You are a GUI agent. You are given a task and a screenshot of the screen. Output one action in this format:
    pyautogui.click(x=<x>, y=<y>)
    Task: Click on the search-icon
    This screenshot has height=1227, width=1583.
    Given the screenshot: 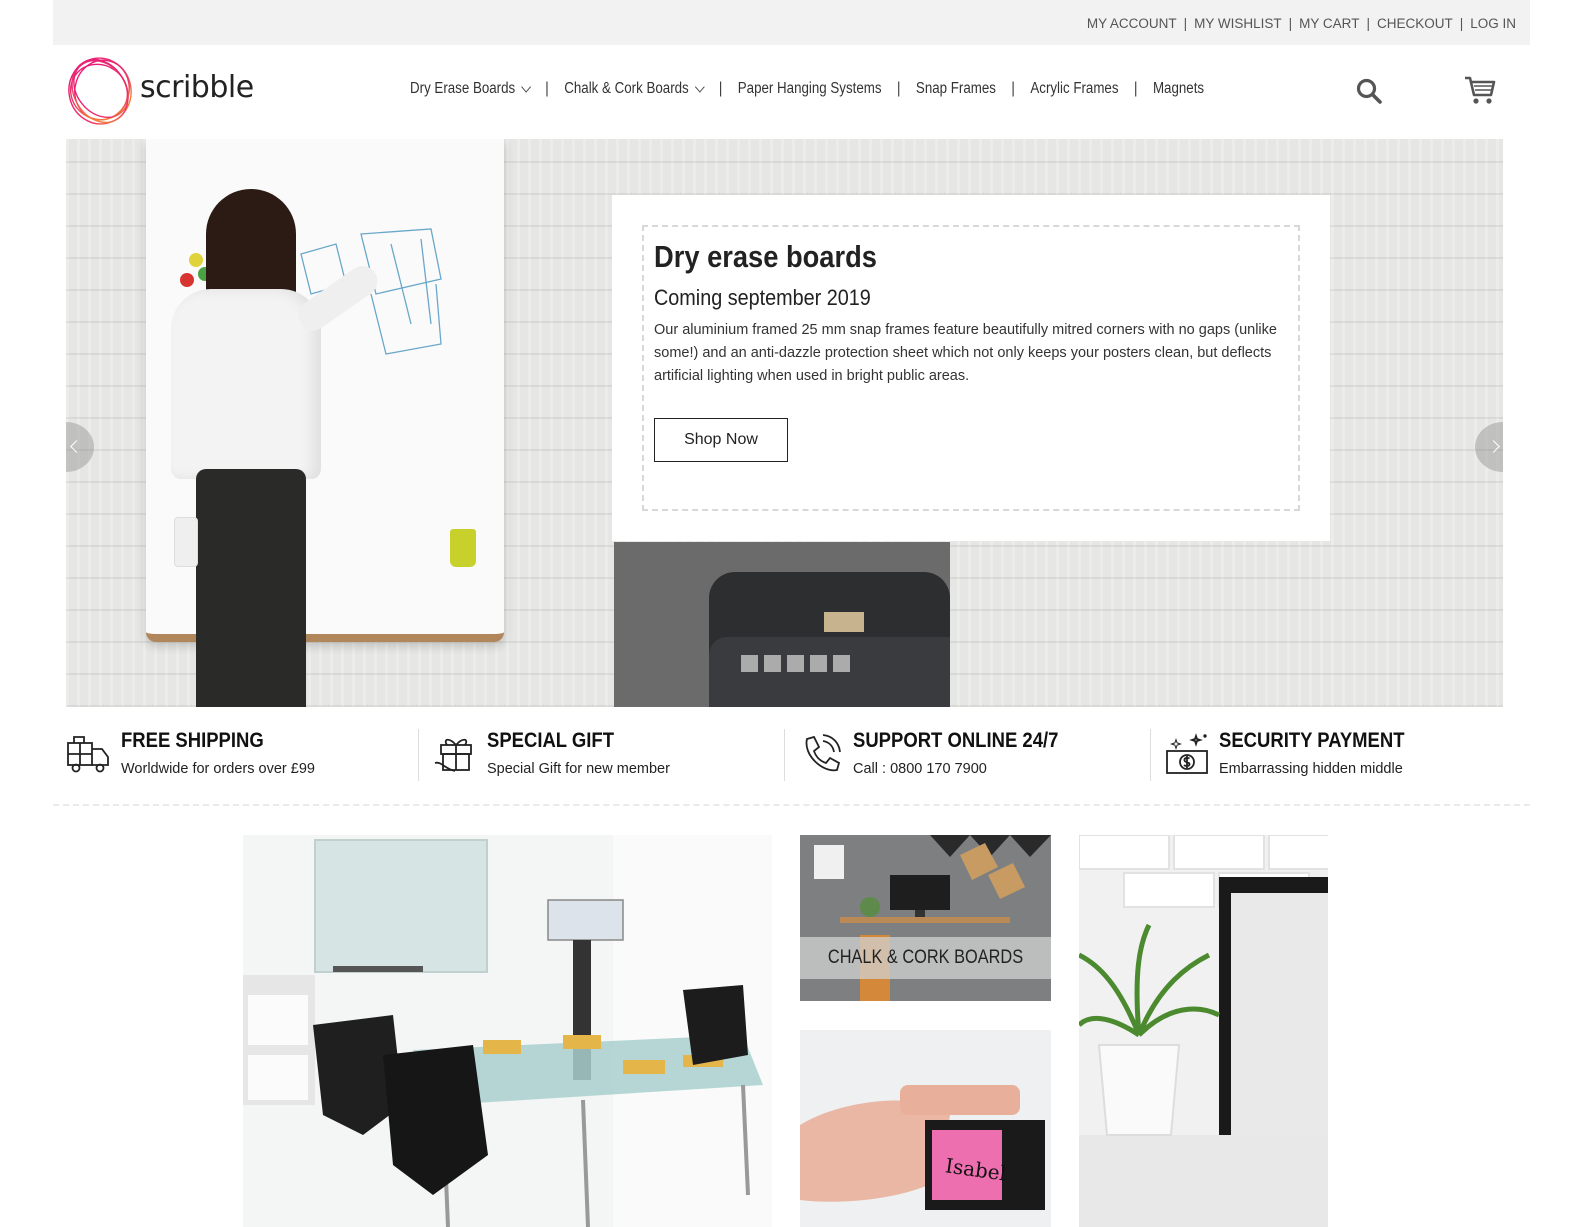 What is the action you would take?
    pyautogui.click(x=1369, y=91)
    